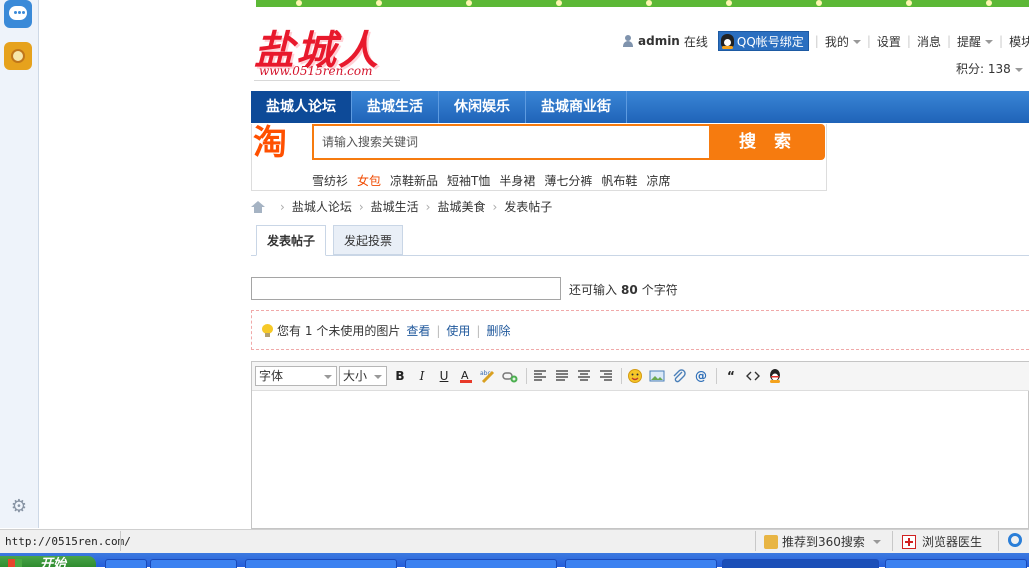  What do you see at coordinates (18, 56) in the screenshot?
I see `medal-icon` at bounding box center [18, 56].